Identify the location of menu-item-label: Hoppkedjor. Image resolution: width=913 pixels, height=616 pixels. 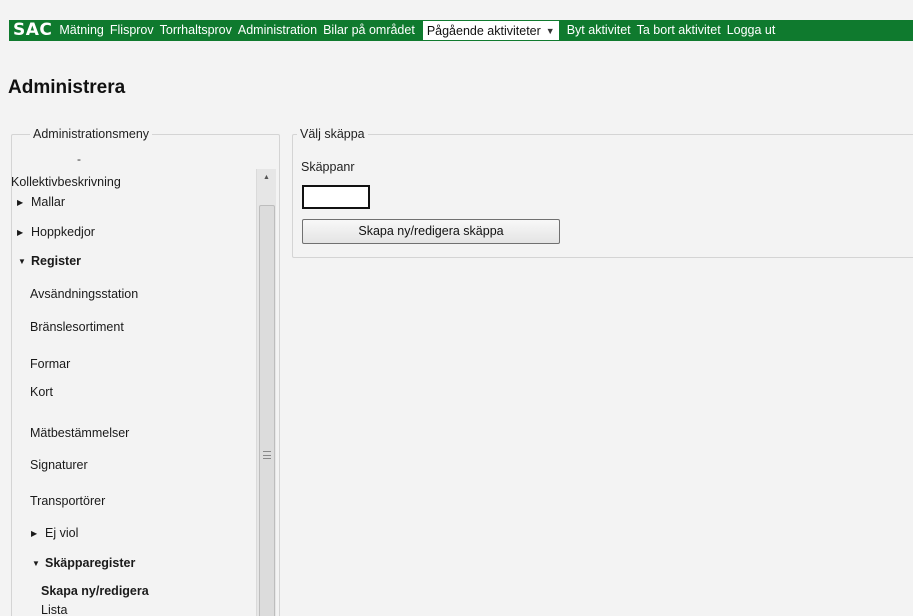
(63, 232).